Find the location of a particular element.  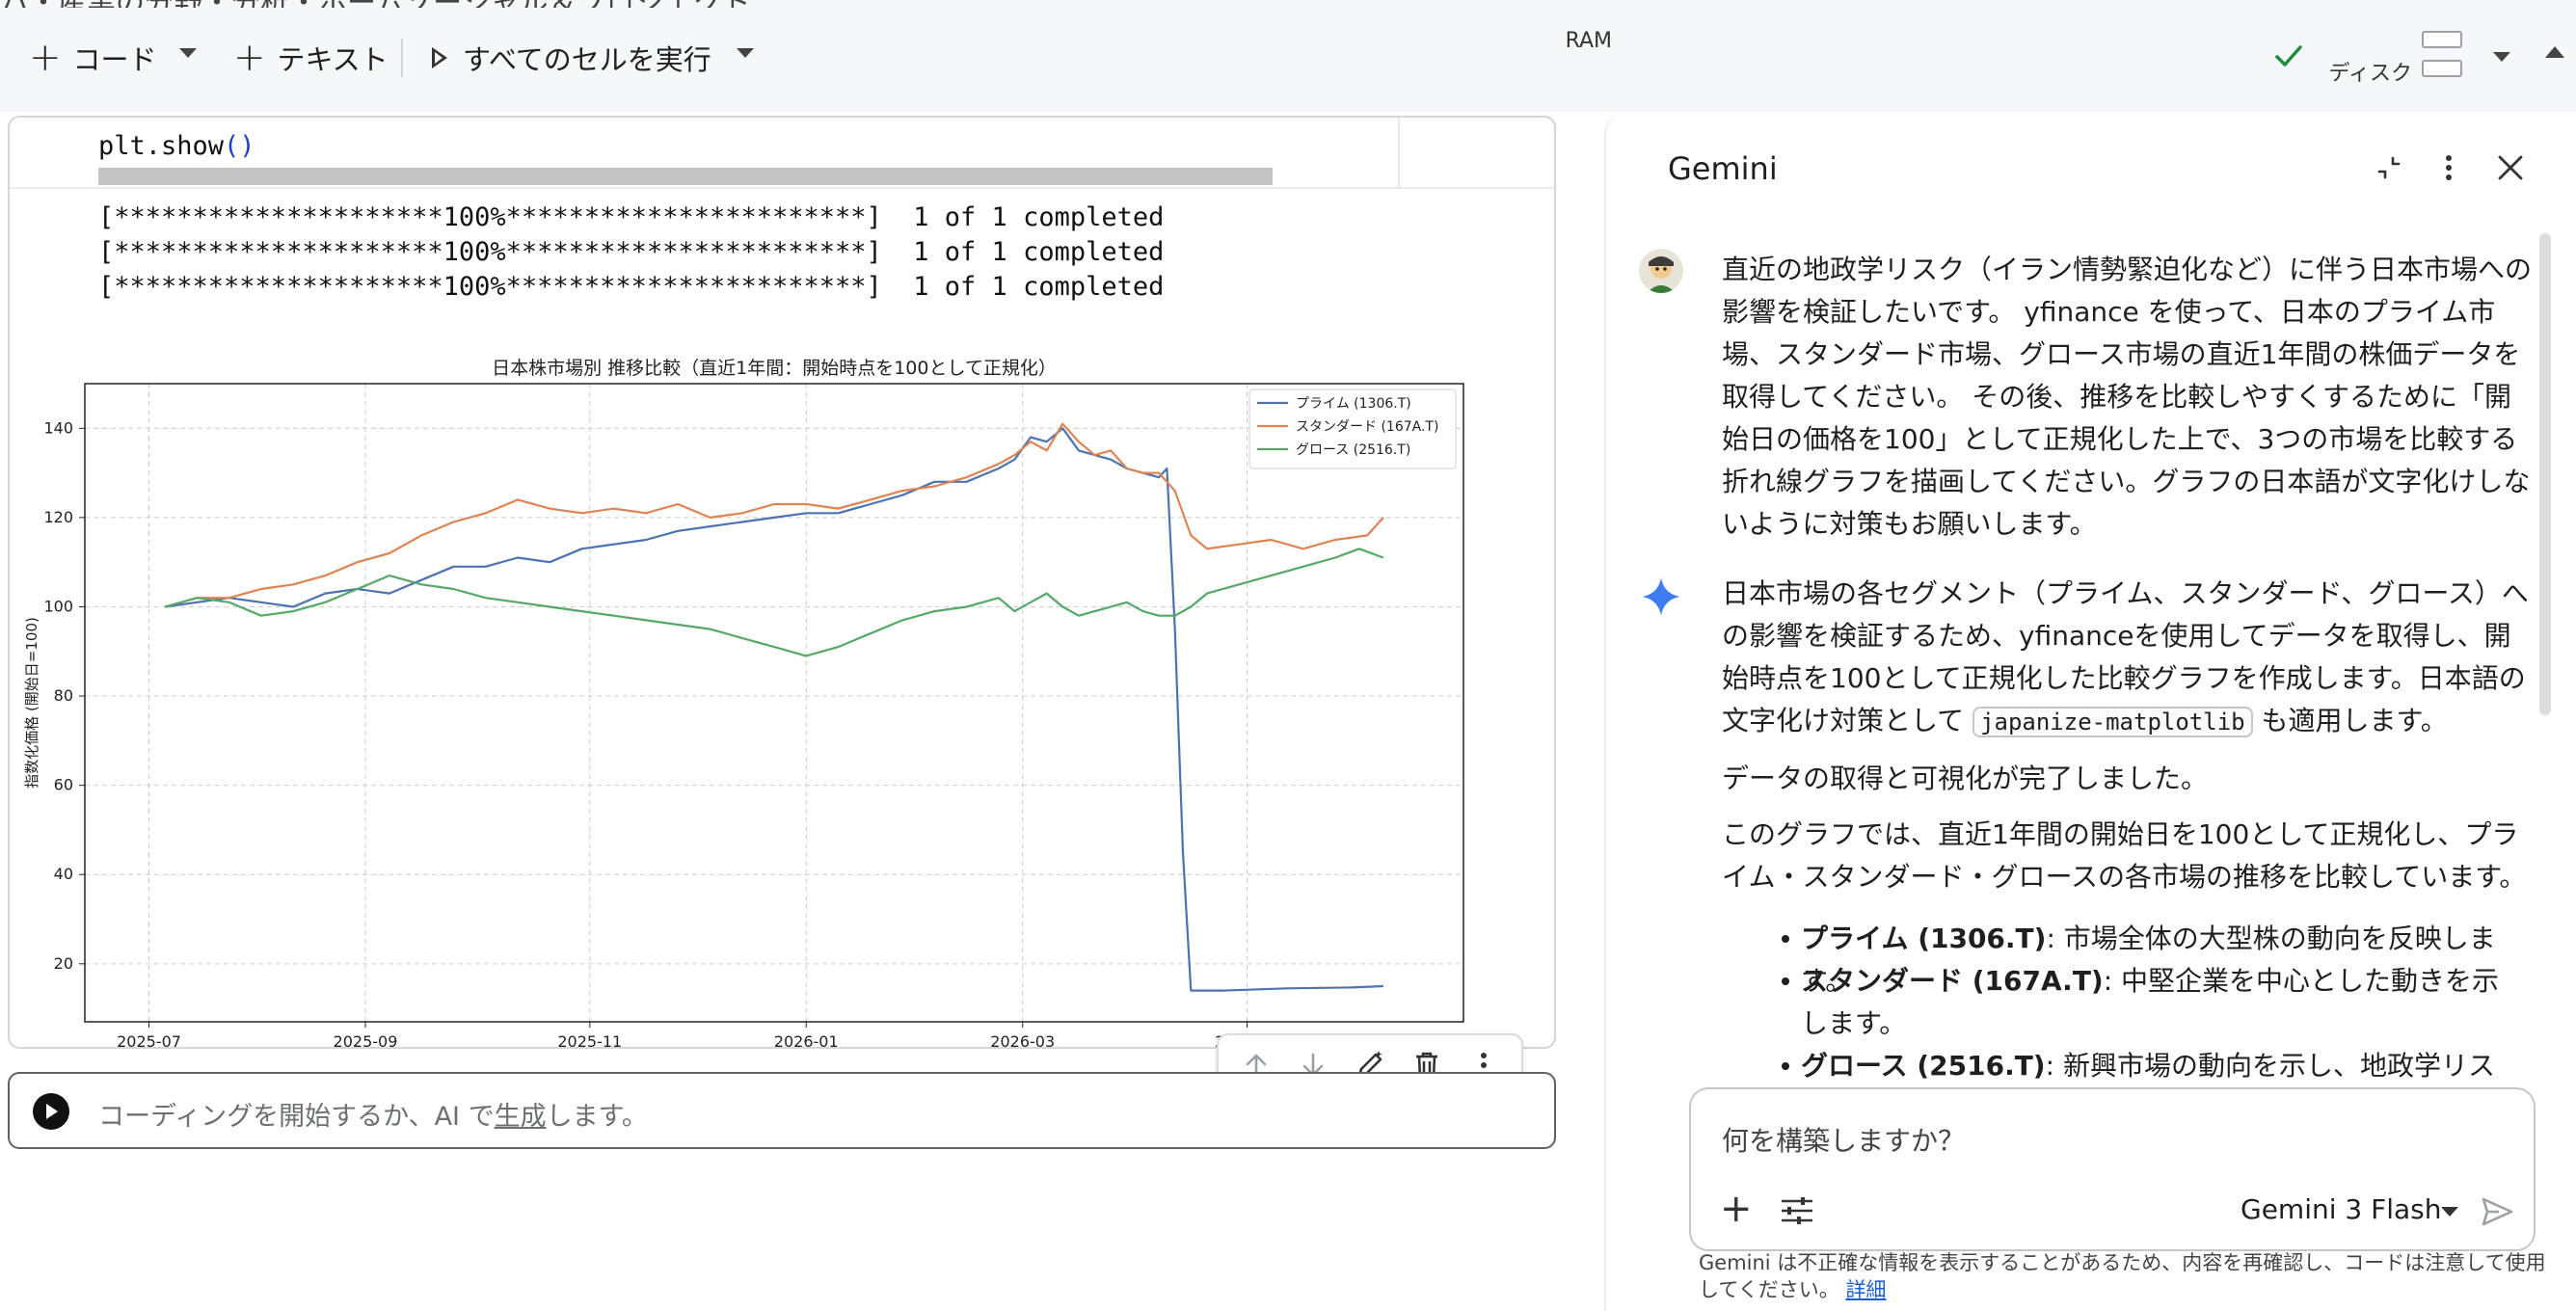

code-ruler-line is located at coordinates (1399, 152).